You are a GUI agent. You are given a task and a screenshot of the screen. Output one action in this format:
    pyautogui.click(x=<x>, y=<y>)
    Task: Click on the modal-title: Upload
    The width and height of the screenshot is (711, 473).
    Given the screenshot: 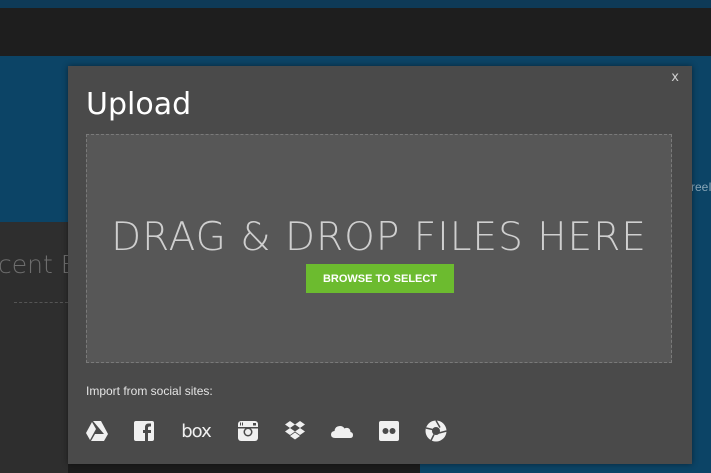 What is the action you would take?
    pyautogui.click(x=139, y=104)
    